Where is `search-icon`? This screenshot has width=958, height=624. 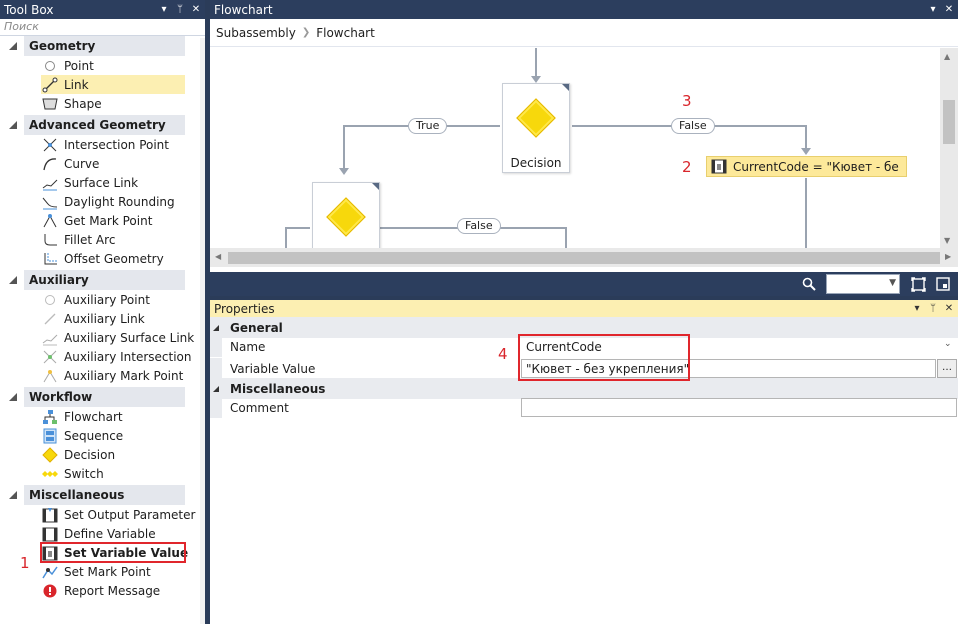 search-icon is located at coordinates (809, 284).